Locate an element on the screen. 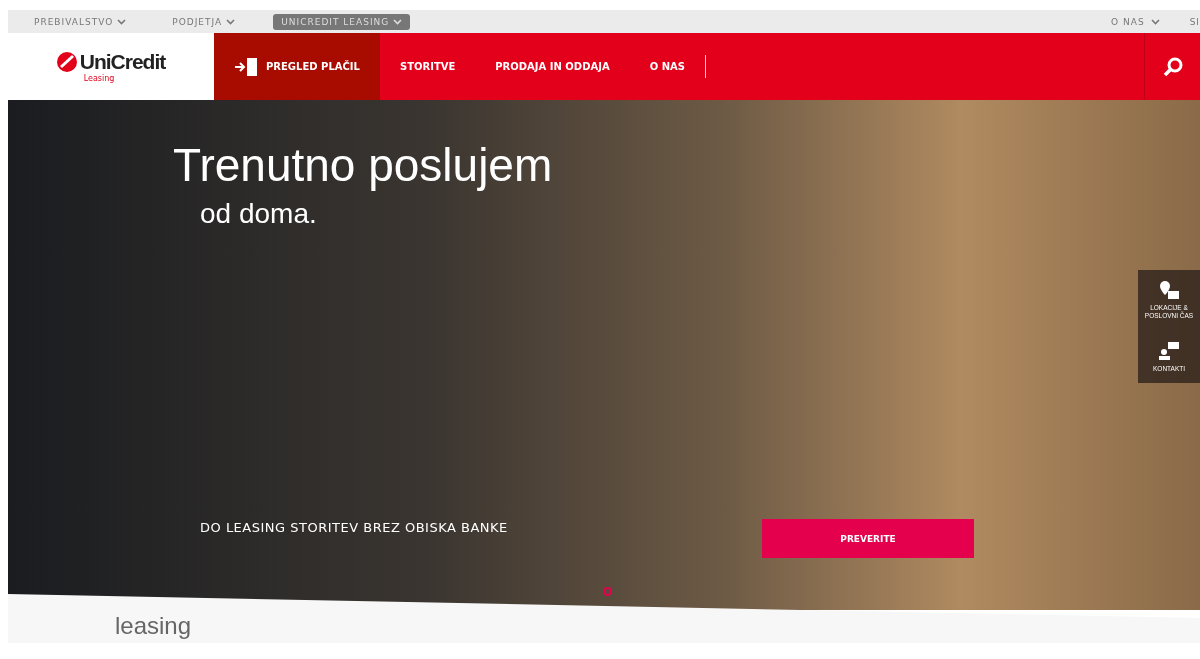 The width and height of the screenshot is (1200, 659). unicredit-logo: UniCredit Leasing is located at coordinates (111, 66).